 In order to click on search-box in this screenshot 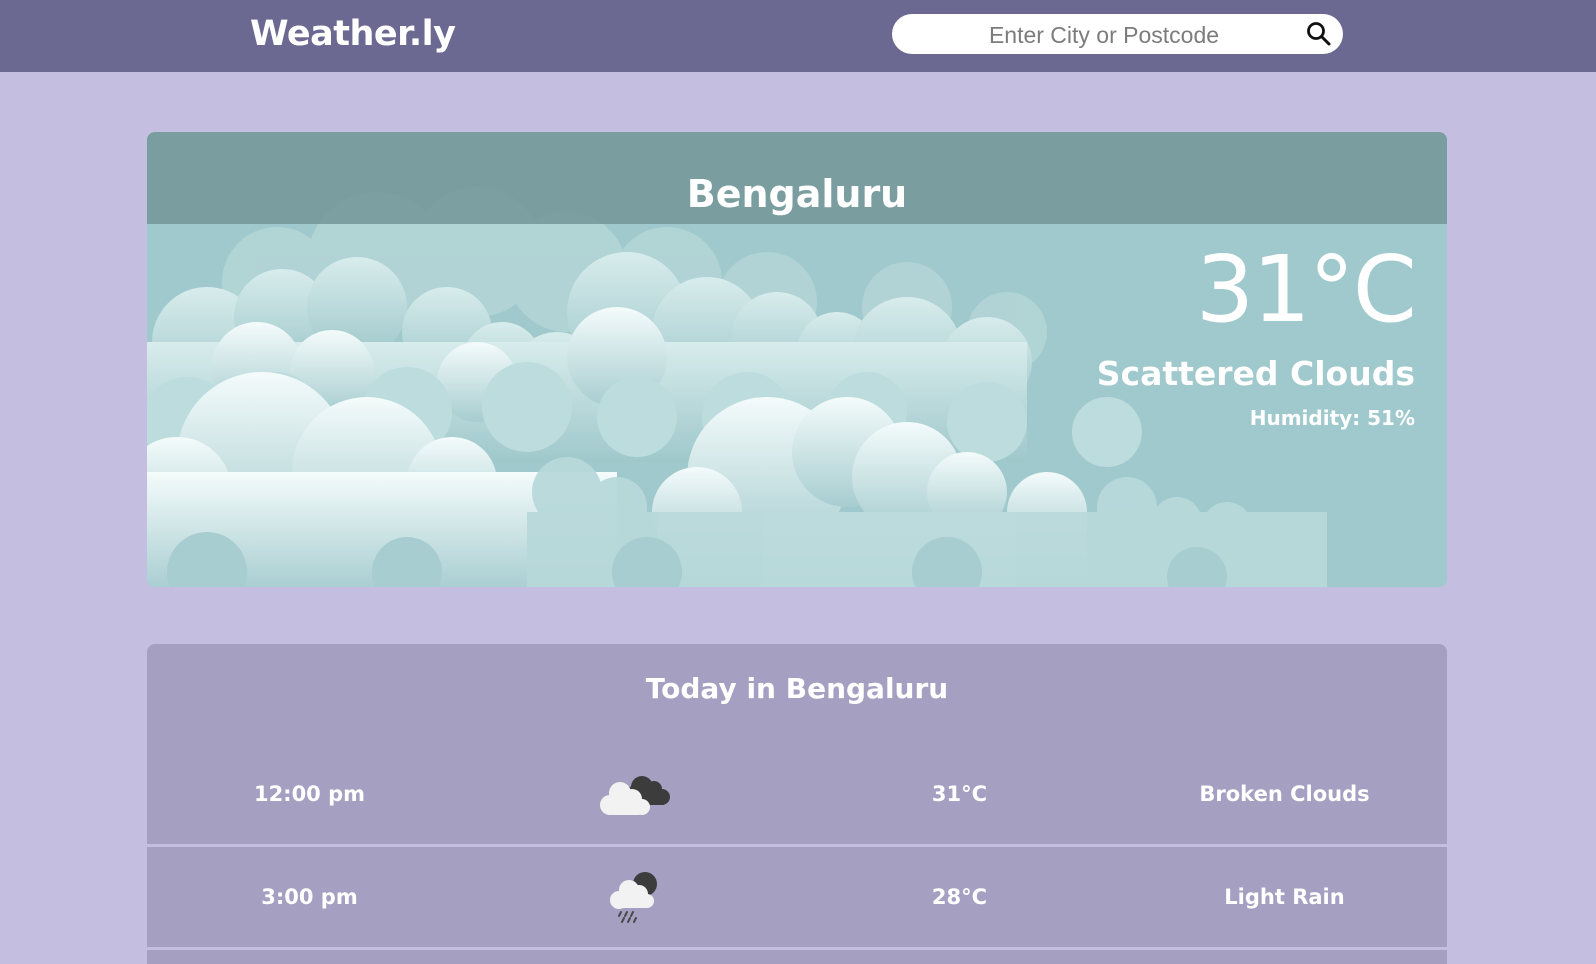, I will do `click(1117, 35)`.